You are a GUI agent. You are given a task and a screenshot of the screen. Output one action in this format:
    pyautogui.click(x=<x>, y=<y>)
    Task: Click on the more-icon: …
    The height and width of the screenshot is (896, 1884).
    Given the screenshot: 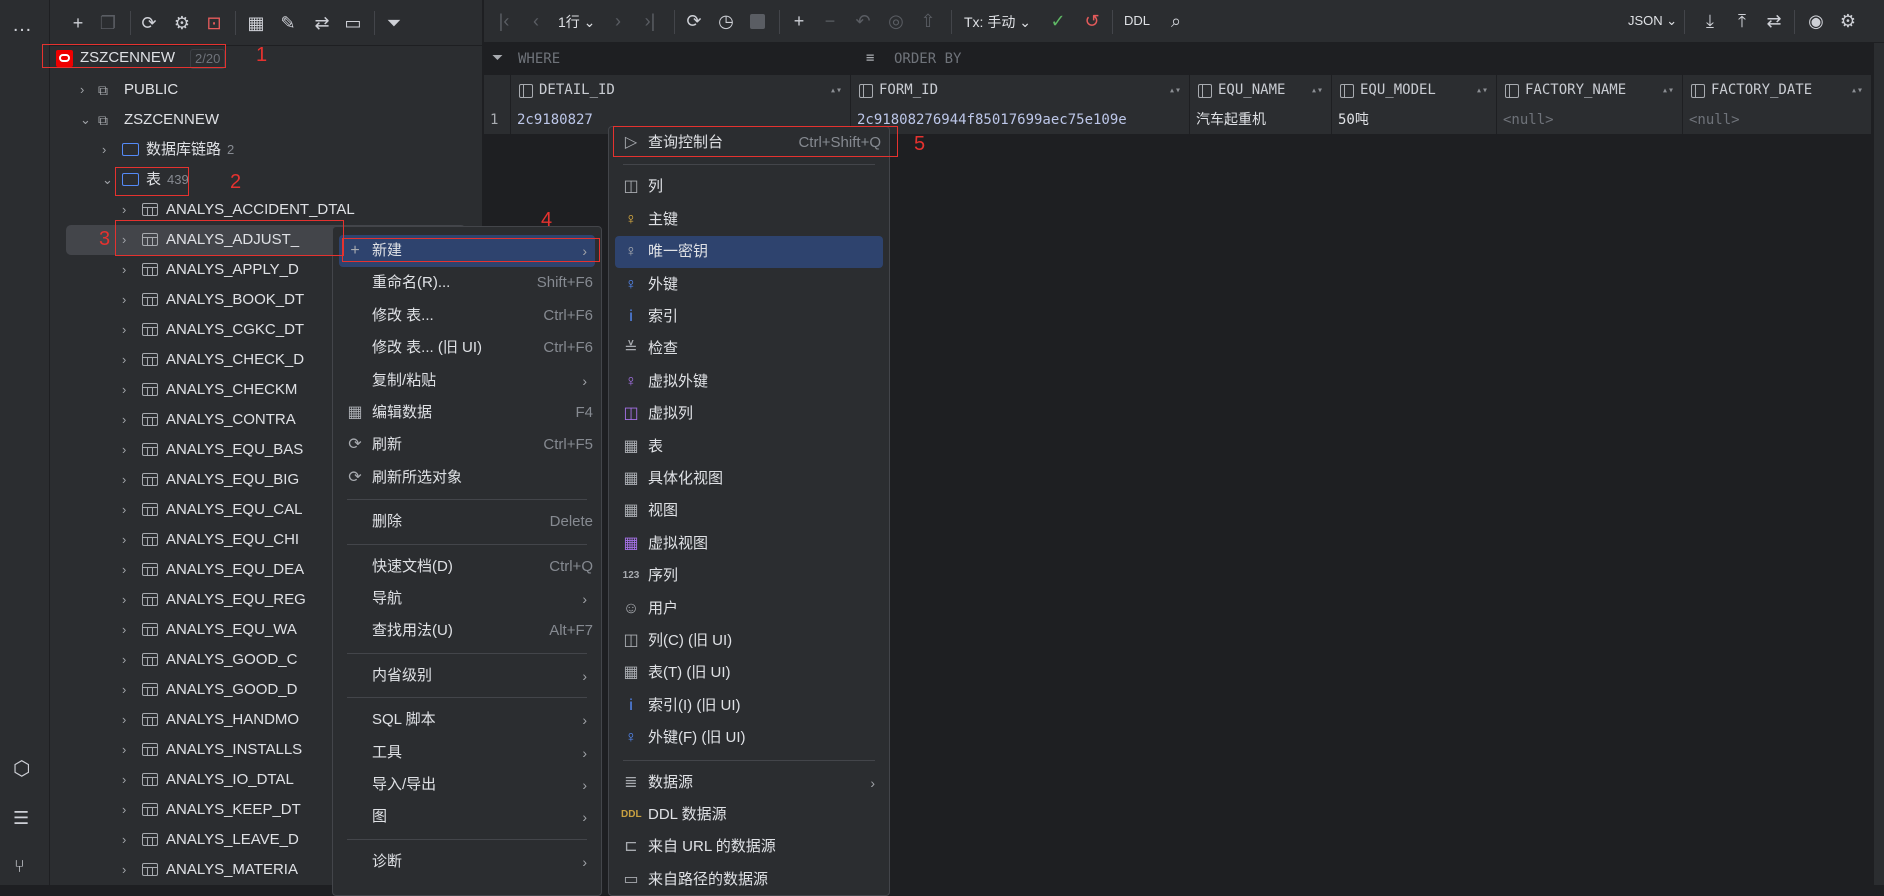 What is the action you would take?
    pyautogui.click(x=22, y=25)
    